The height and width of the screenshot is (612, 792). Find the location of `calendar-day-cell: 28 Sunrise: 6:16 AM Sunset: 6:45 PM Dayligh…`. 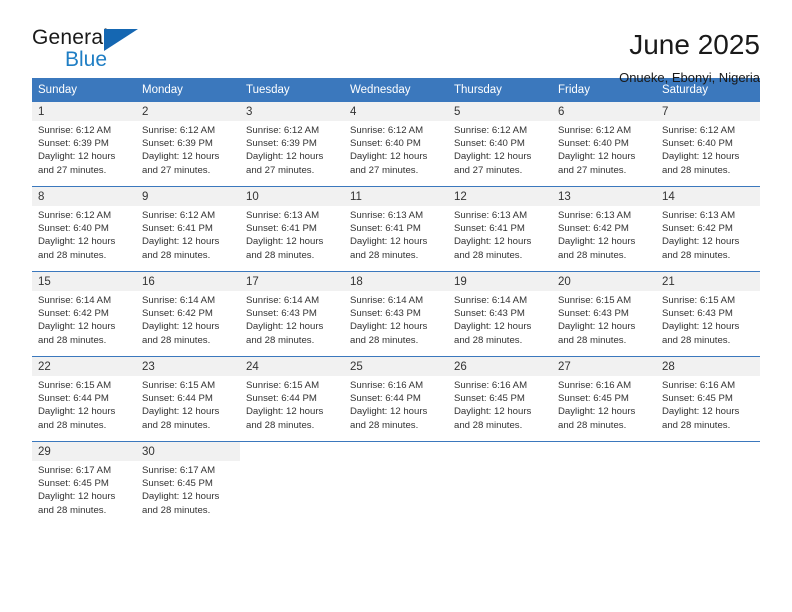

calendar-day-cell: 28 Sunrise: 6:16 AM Sunset: 6:45 PM Dayligh… is located at coordinates (708, 399).